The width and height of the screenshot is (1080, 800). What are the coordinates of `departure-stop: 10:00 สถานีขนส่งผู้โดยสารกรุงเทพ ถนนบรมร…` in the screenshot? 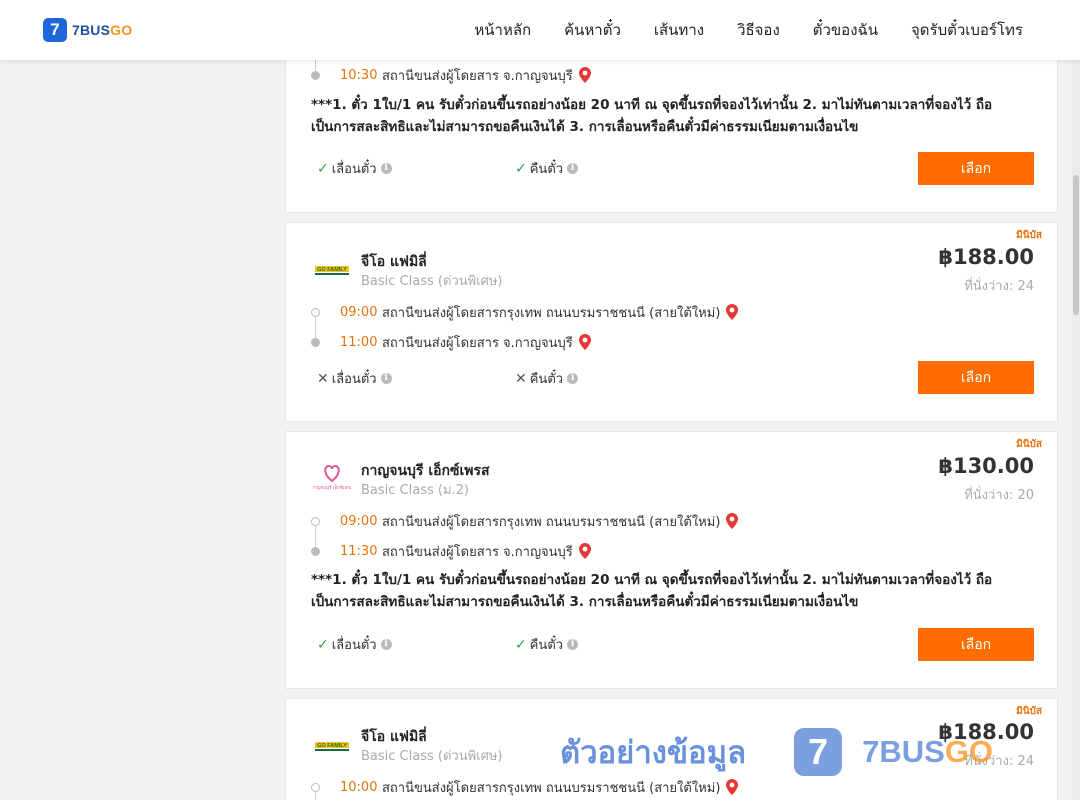 It's located at (525, 787).